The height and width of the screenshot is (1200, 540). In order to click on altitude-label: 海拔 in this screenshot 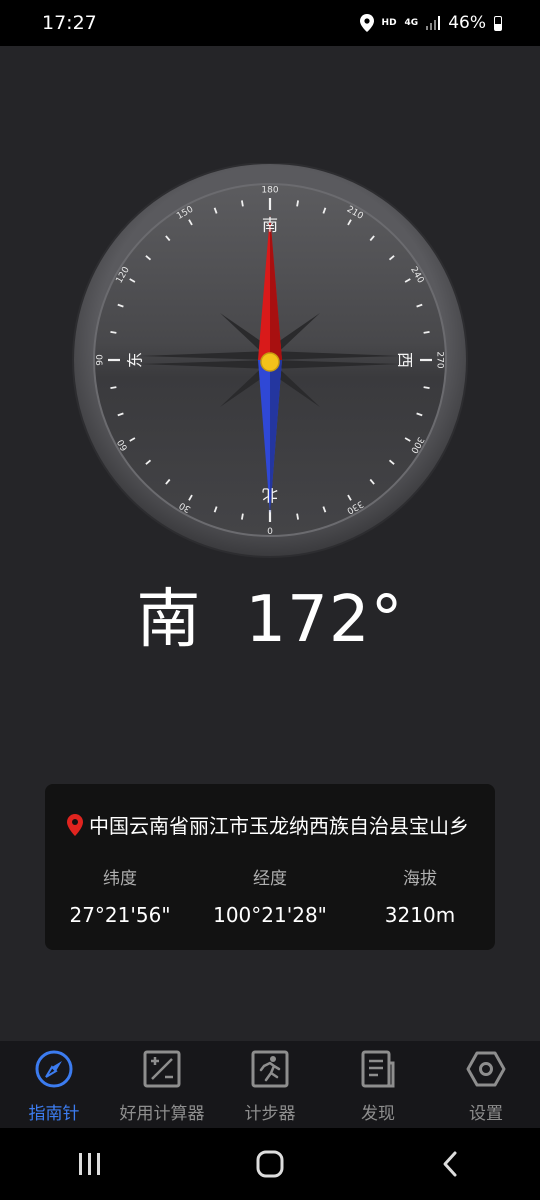, I will do `click(420, 879)`.